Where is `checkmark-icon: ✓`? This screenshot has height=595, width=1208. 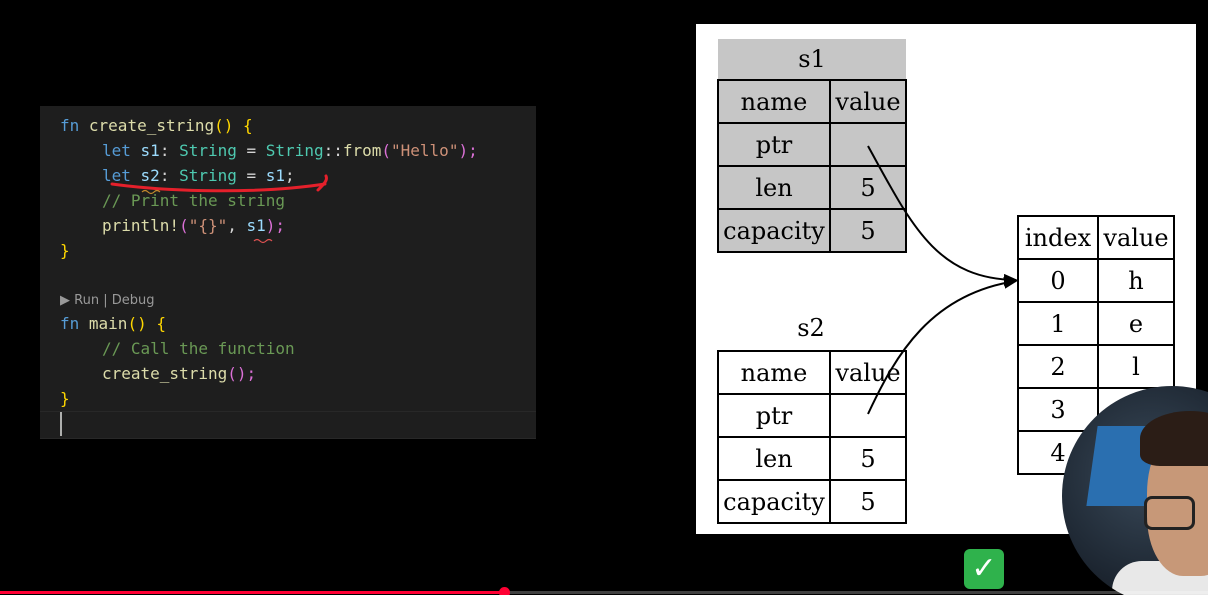 checkmark-icon: ✓ is located at coordinates (984, 569).